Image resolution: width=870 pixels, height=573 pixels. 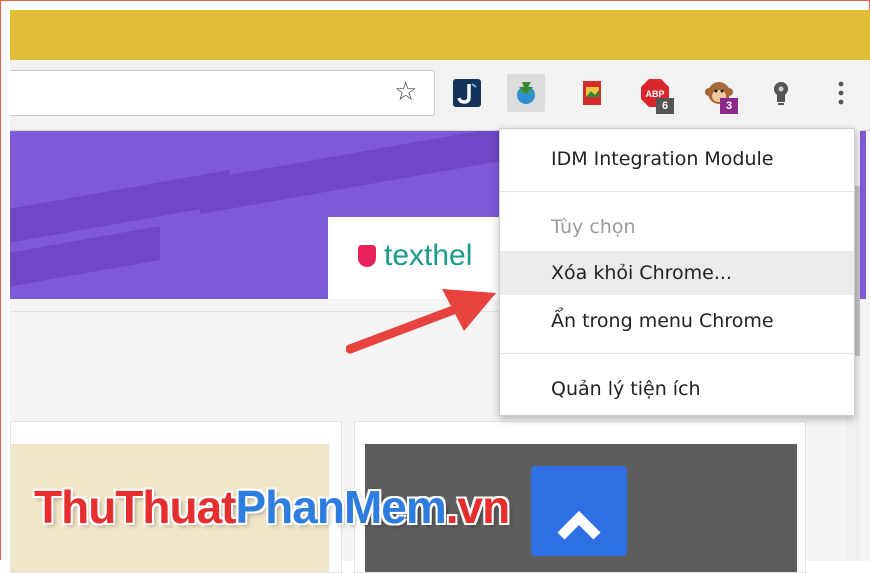 I want to click on texthelp-mark-icon, so click(x=367, y=256).